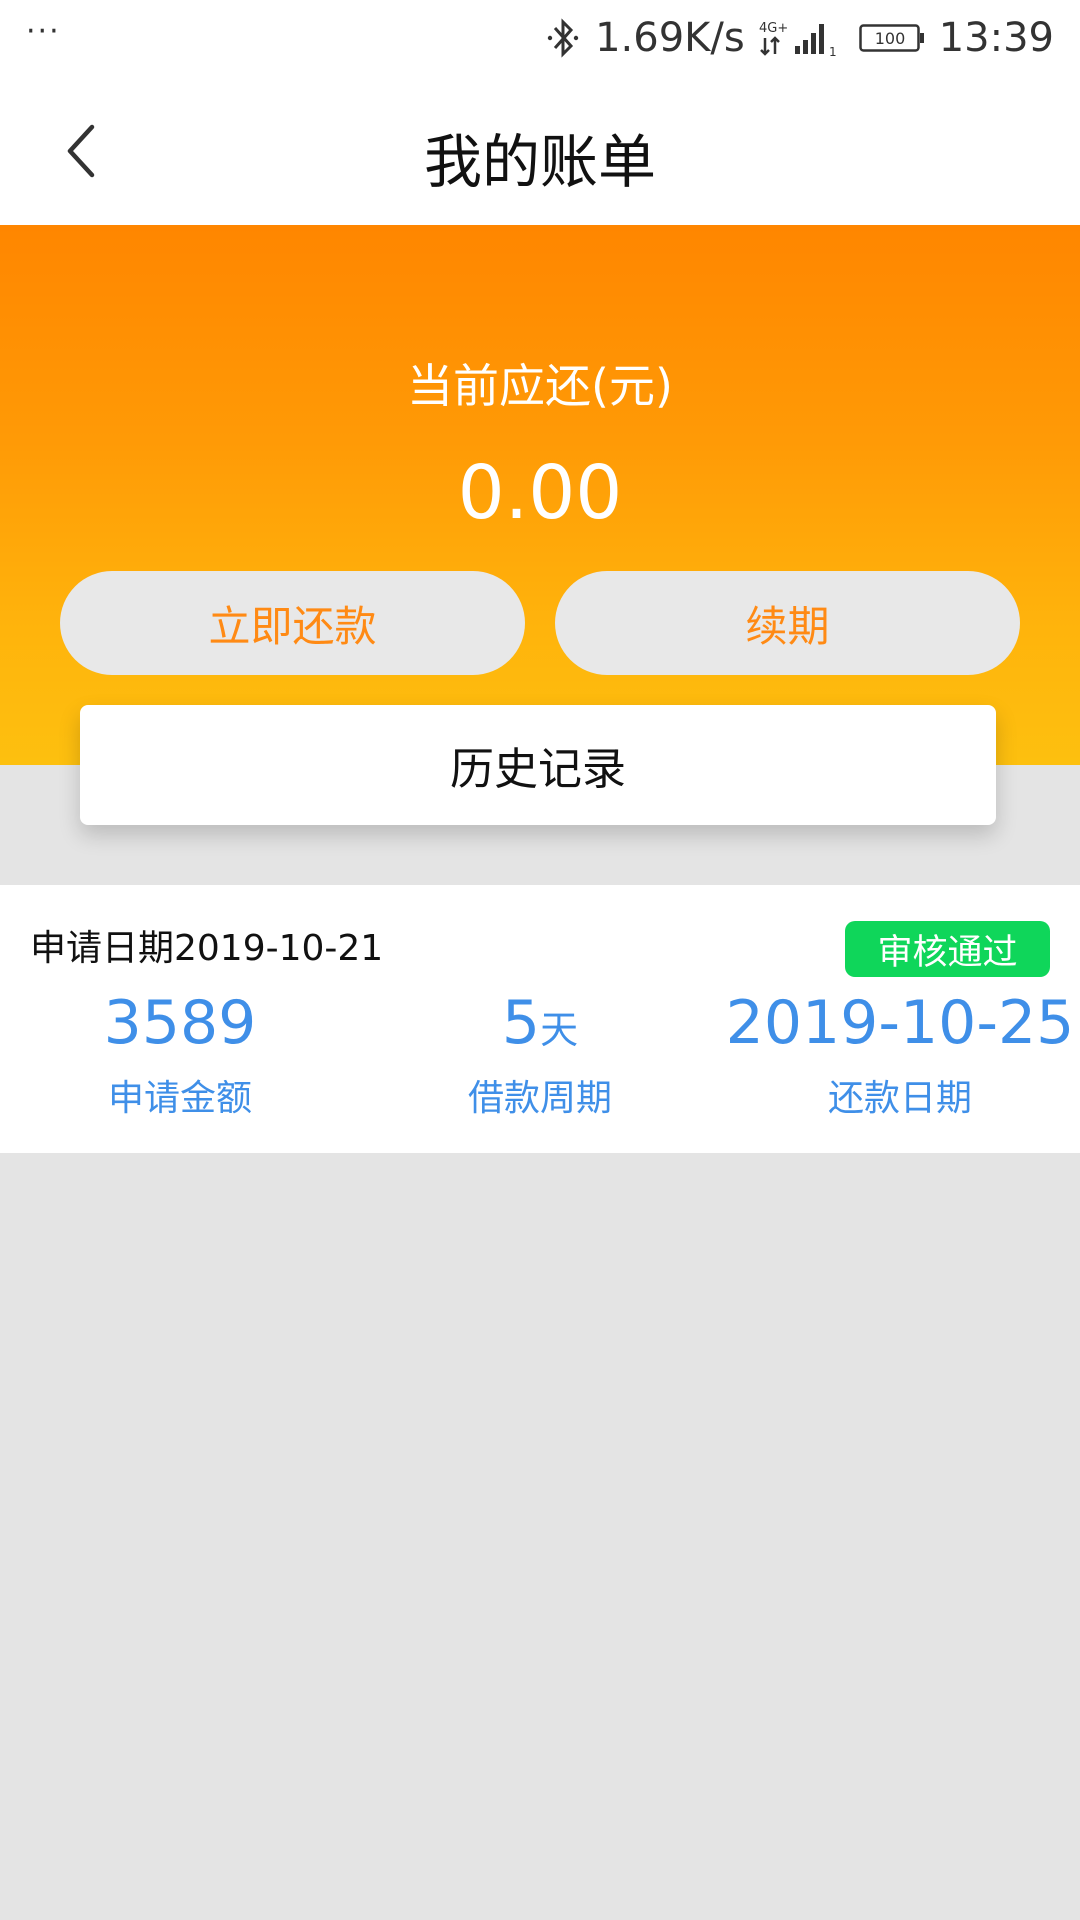 The image size is (1080, 1920). I want to click on due-date-stat: 2019-10-25 还款日期, so click(900, 1052).